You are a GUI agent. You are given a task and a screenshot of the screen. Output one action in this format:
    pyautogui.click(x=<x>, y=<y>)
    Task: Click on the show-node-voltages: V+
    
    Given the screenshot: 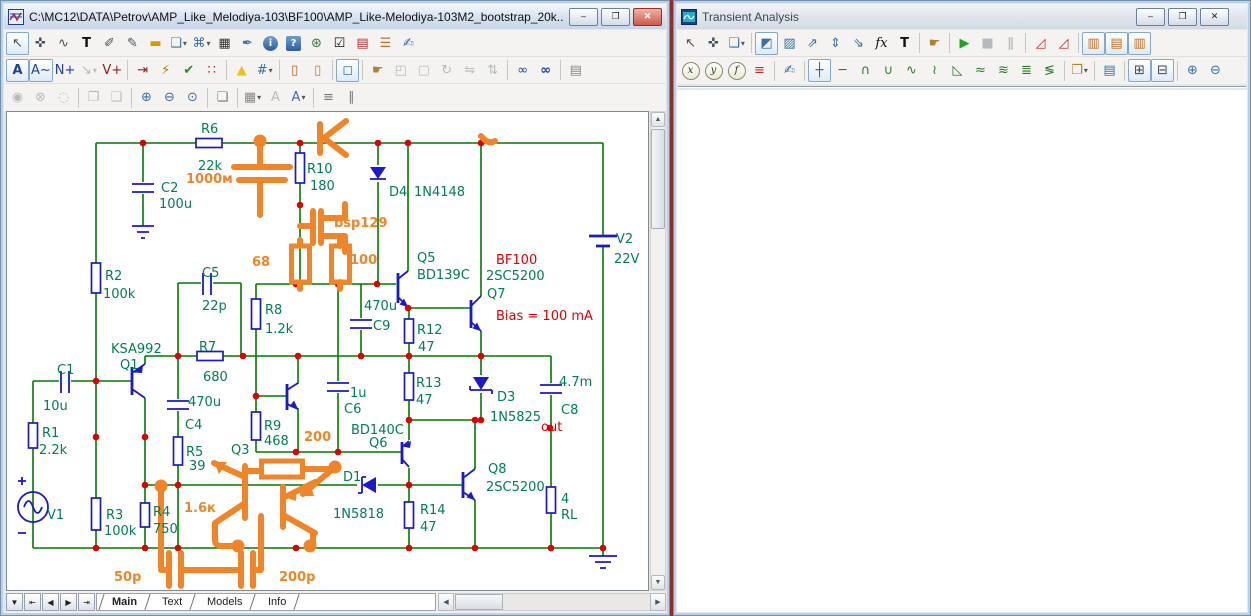 What is the action you would take?
    pyautogui.click(x=112, y=70)
    